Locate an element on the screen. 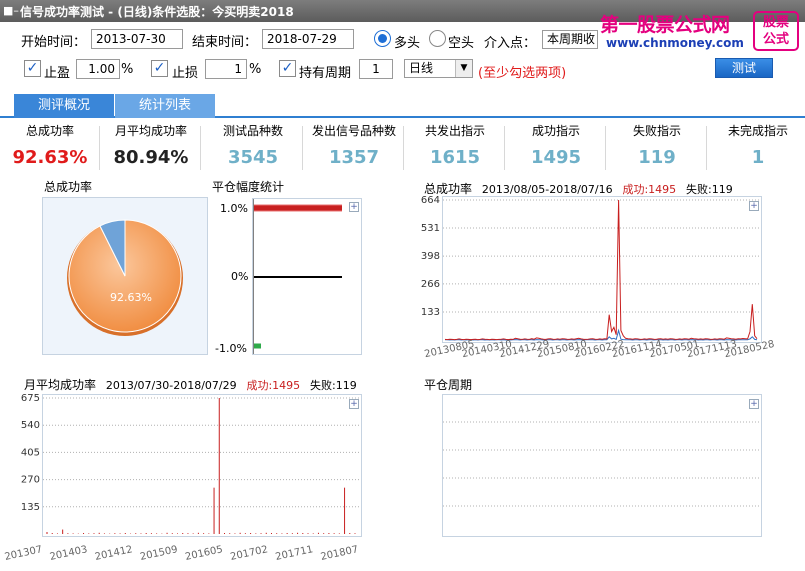  end-time-label: 结束时间： is located at coordinates (225, 42).